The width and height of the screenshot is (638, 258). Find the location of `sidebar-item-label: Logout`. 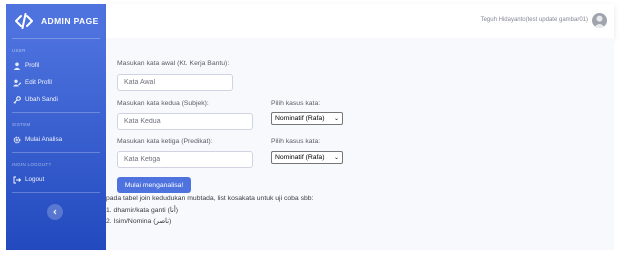

sidebar-item-label: Logout is located at coordinates (35, 179).